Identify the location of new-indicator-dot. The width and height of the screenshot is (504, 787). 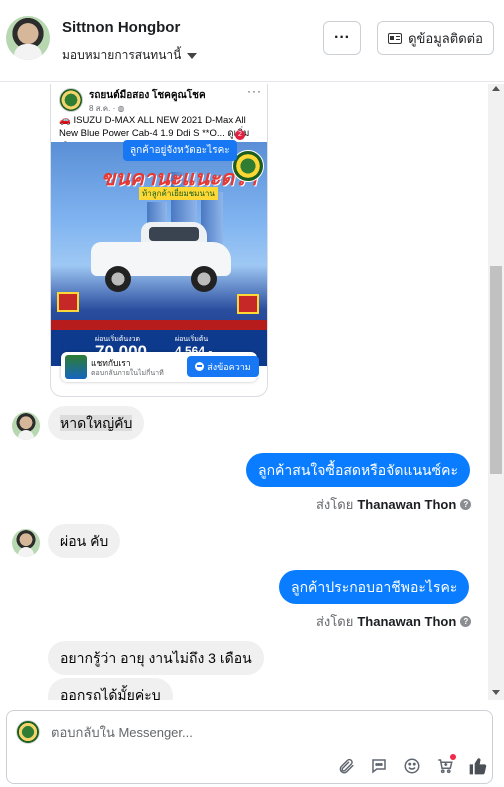
(453, 757).